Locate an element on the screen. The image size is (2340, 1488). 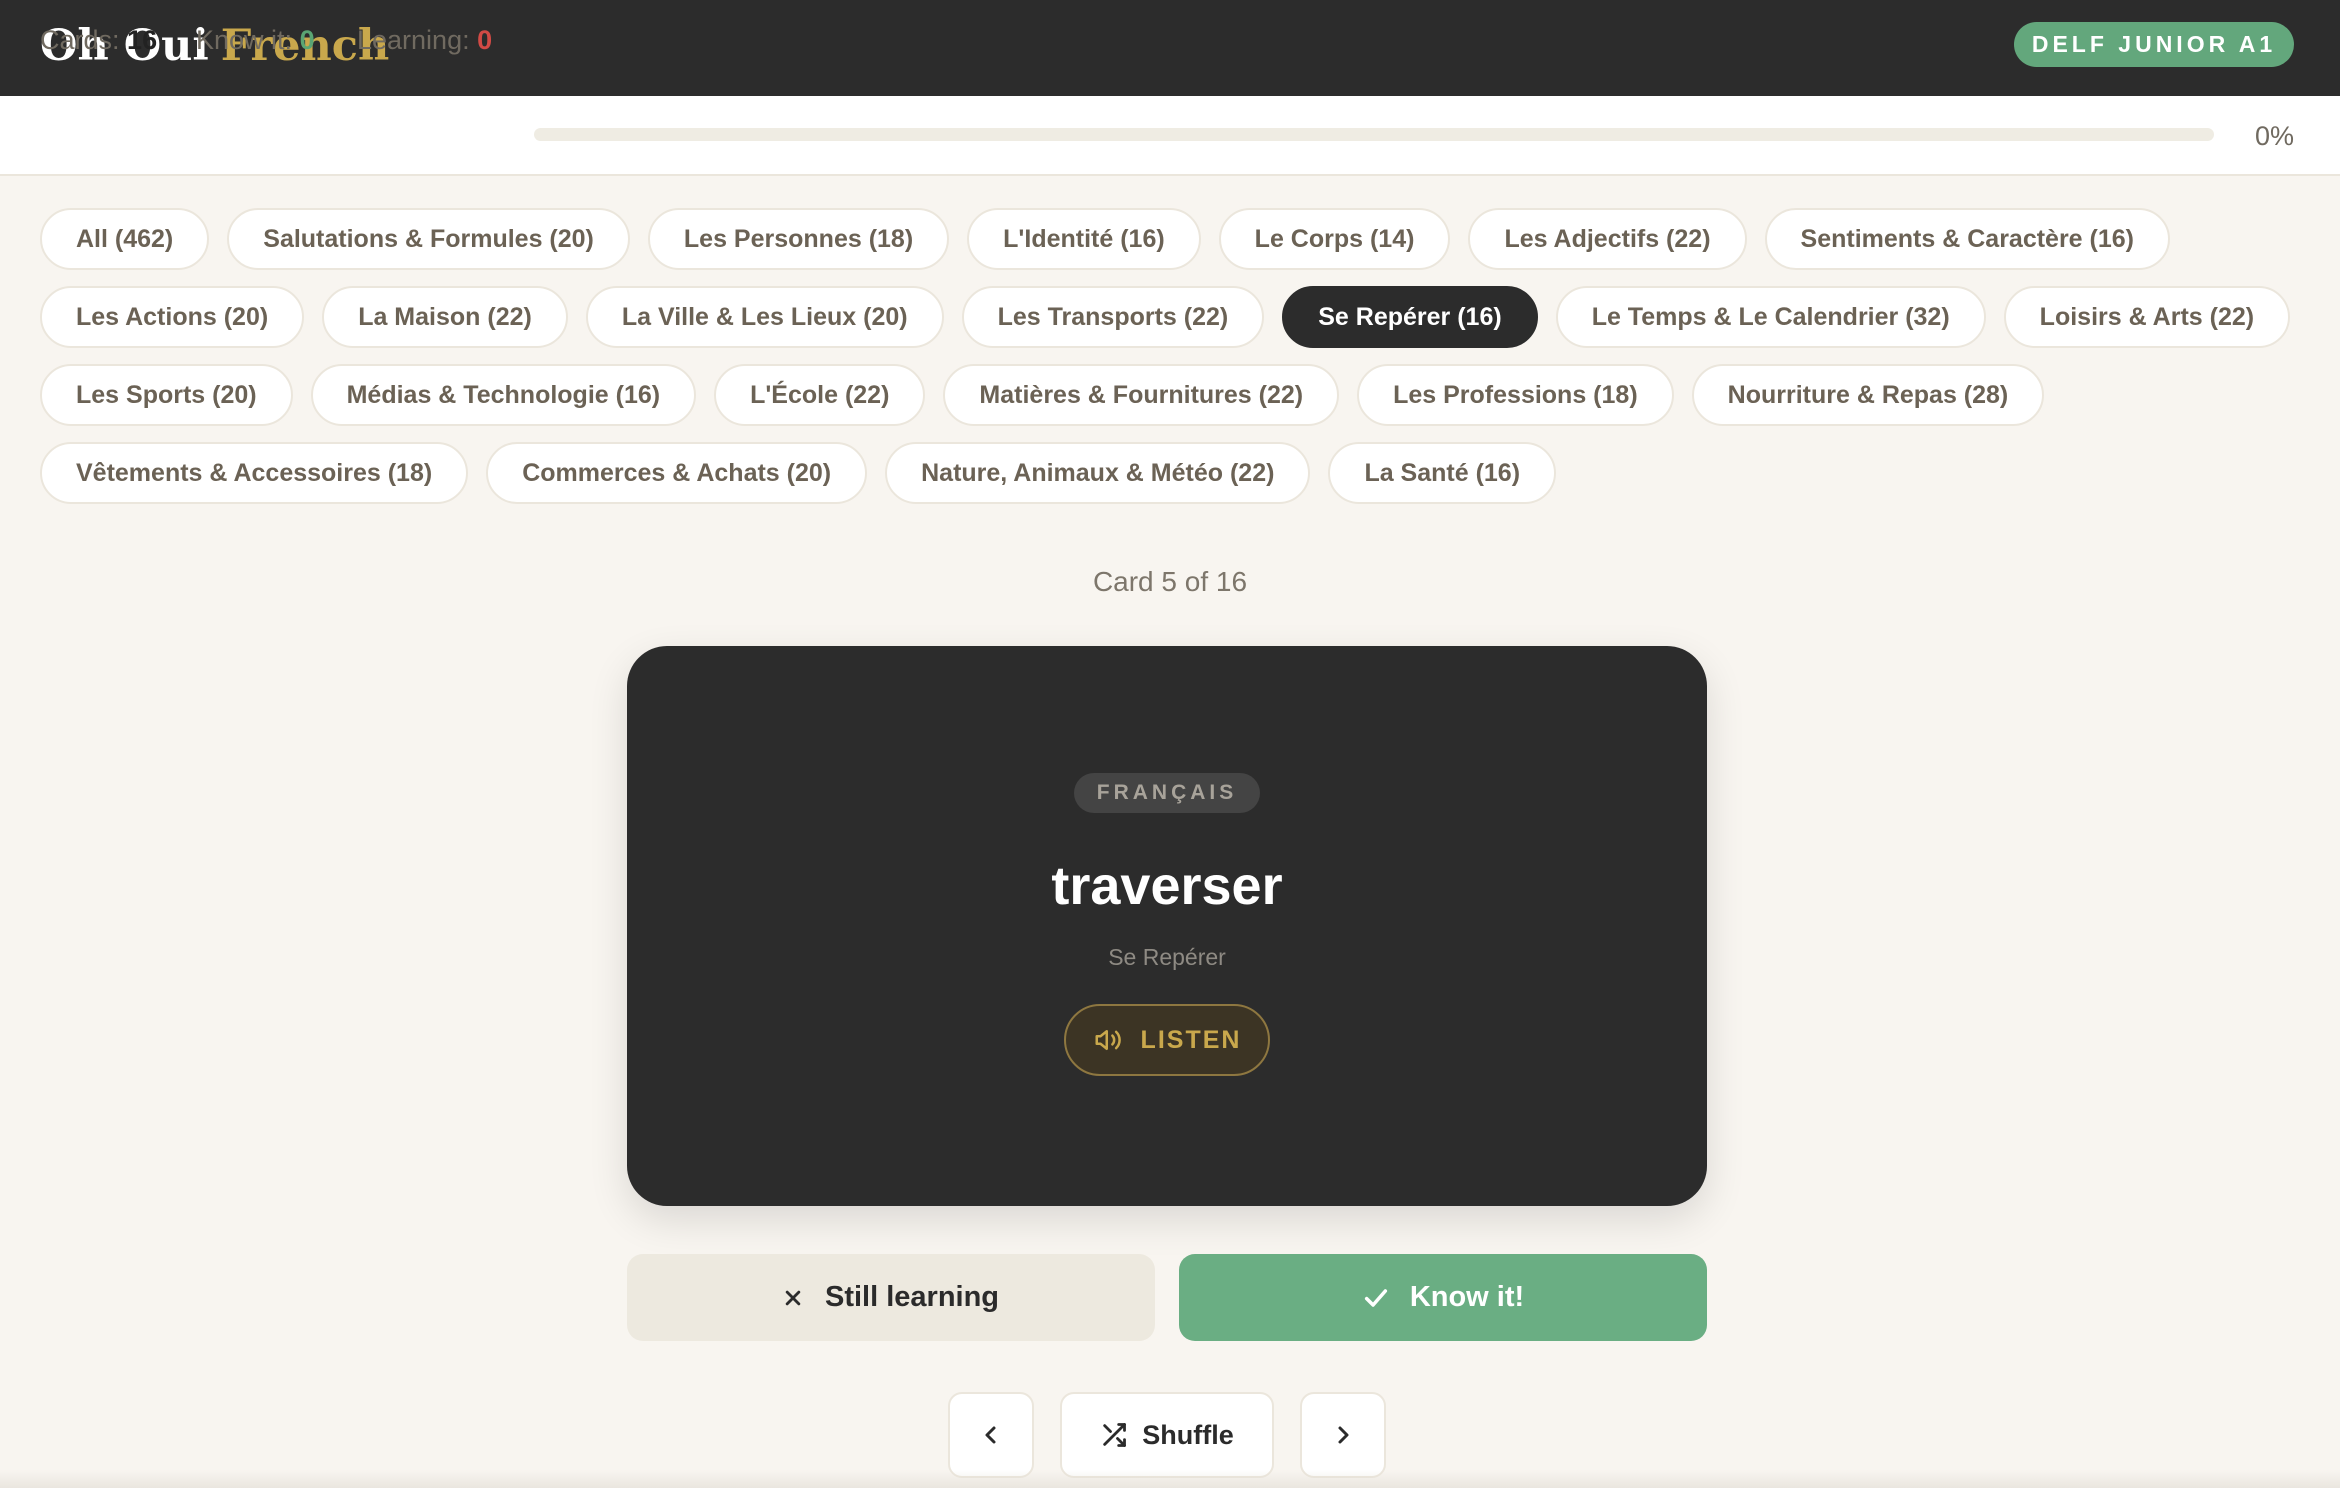
category-chip: Se Repérer (16) is located at coordinates (1410, 317).